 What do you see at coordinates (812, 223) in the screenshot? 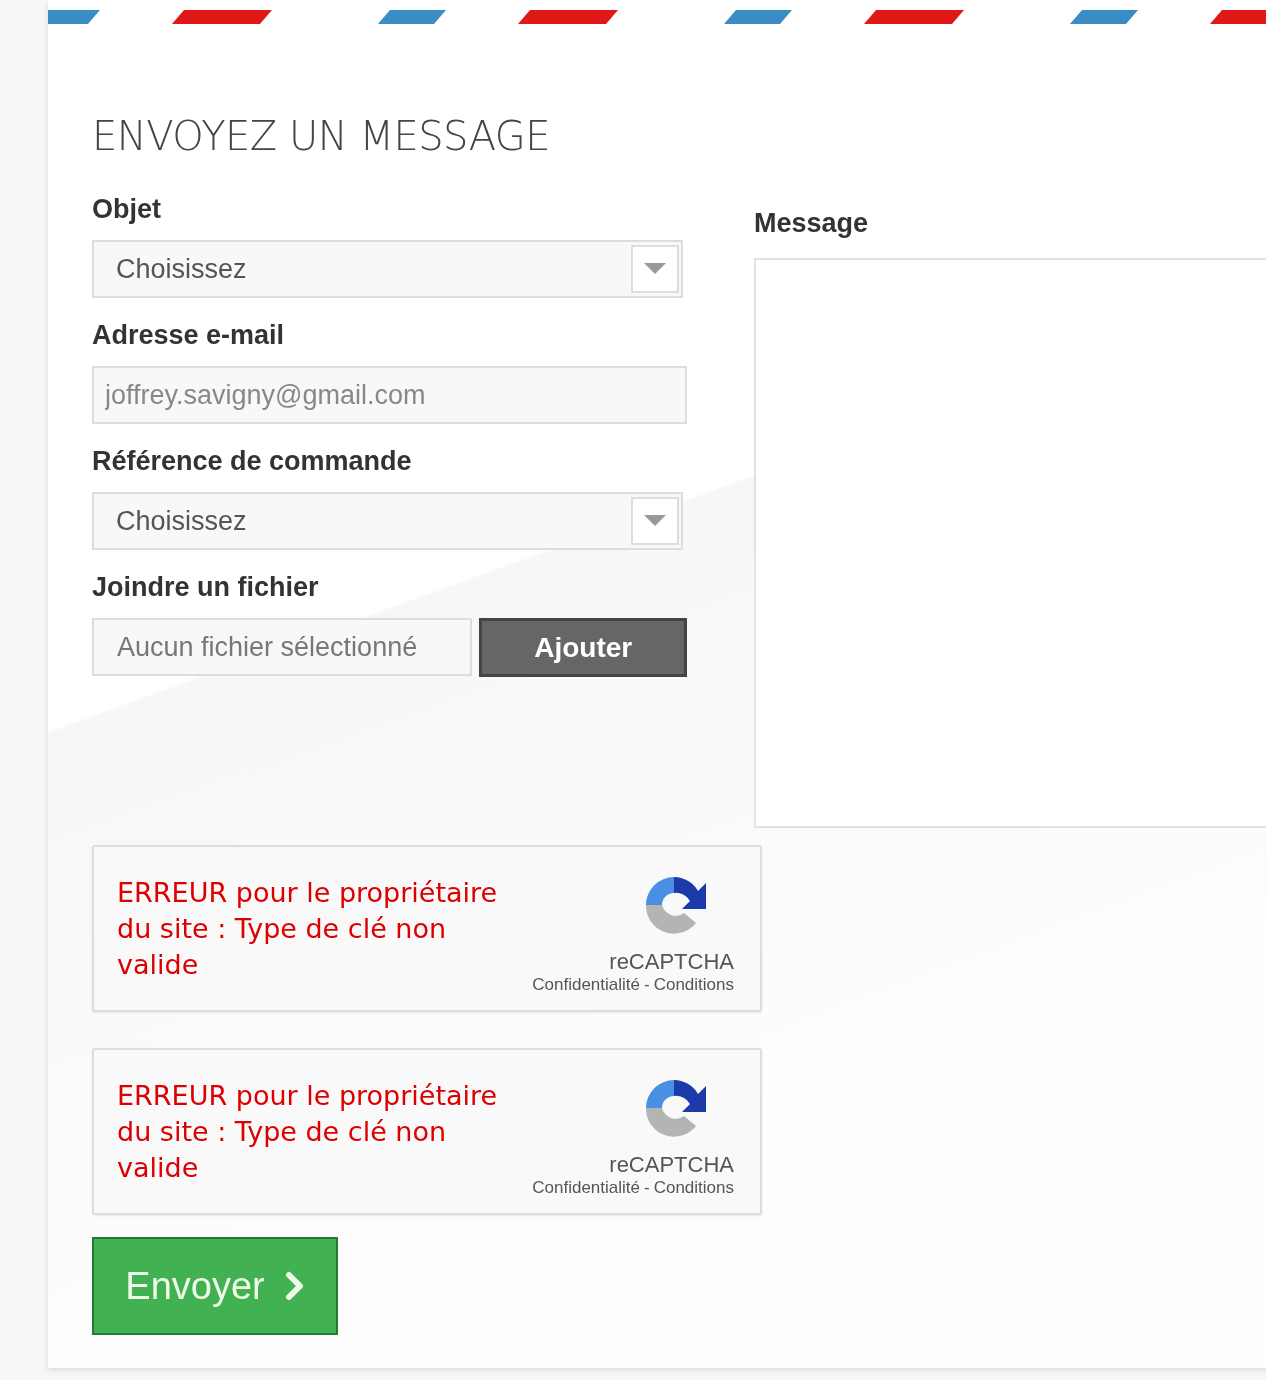
I see `field-label: Message` at bounding box center [812, 223].